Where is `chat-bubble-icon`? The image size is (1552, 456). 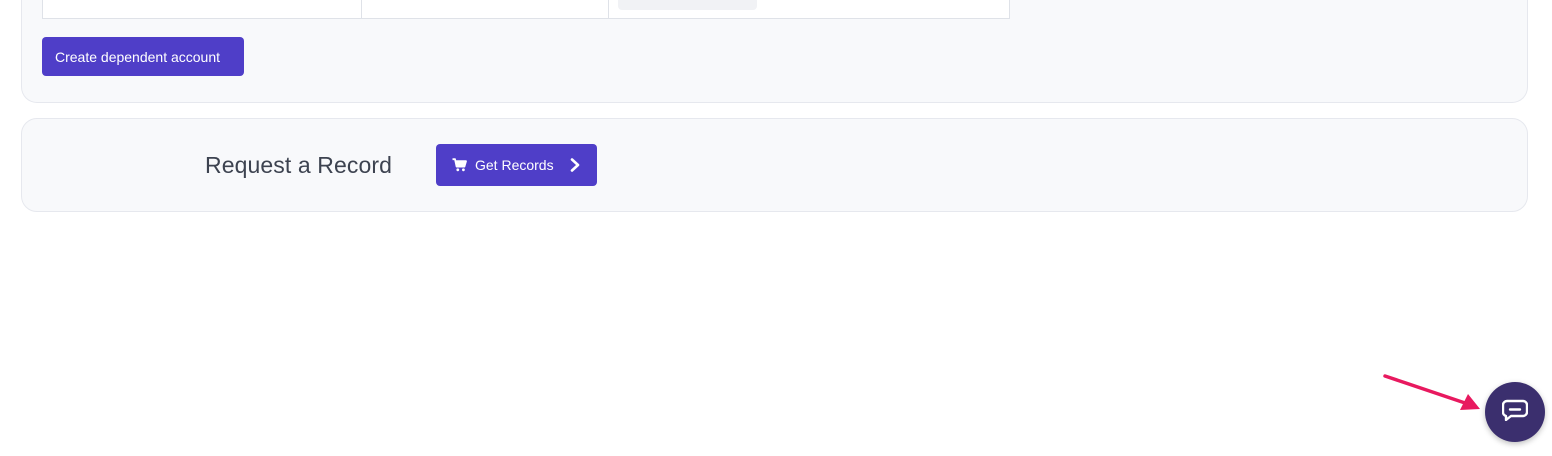 chat-bubble-icon is located at coordinates (1515, 412).